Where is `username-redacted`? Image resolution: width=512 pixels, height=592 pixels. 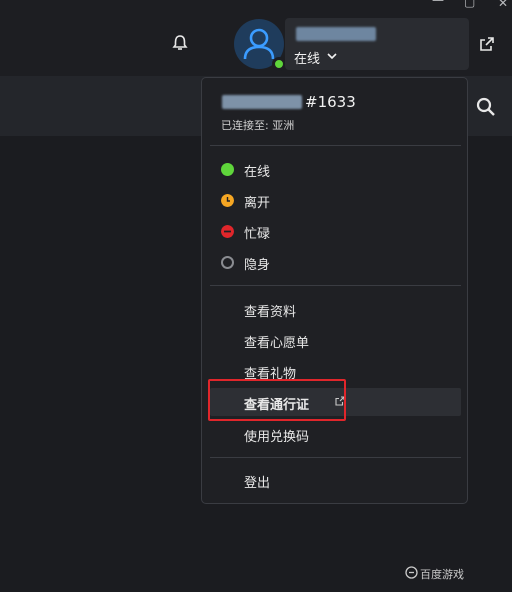
username-redacted is located at coordinates (336, 34).